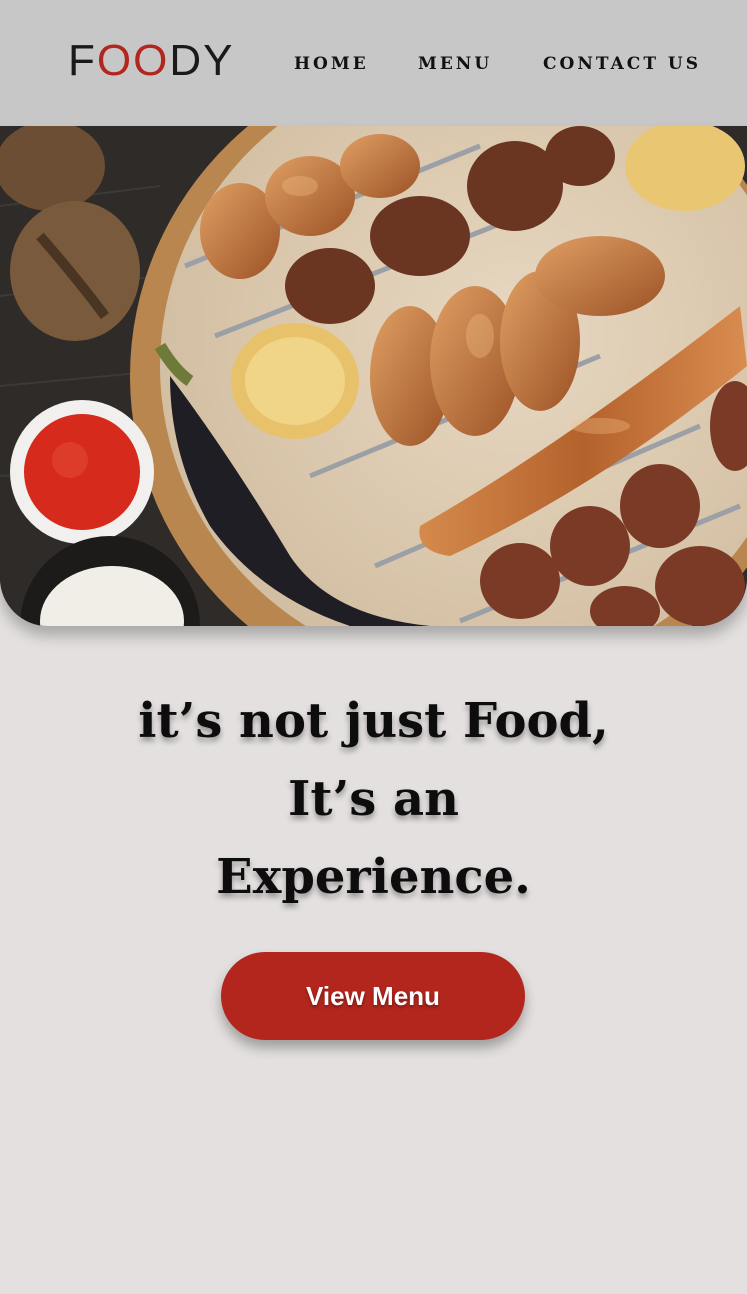 The width and height of the screenshot is (747, 1294). I want to click on logo: FOODY, so click(151, 61).